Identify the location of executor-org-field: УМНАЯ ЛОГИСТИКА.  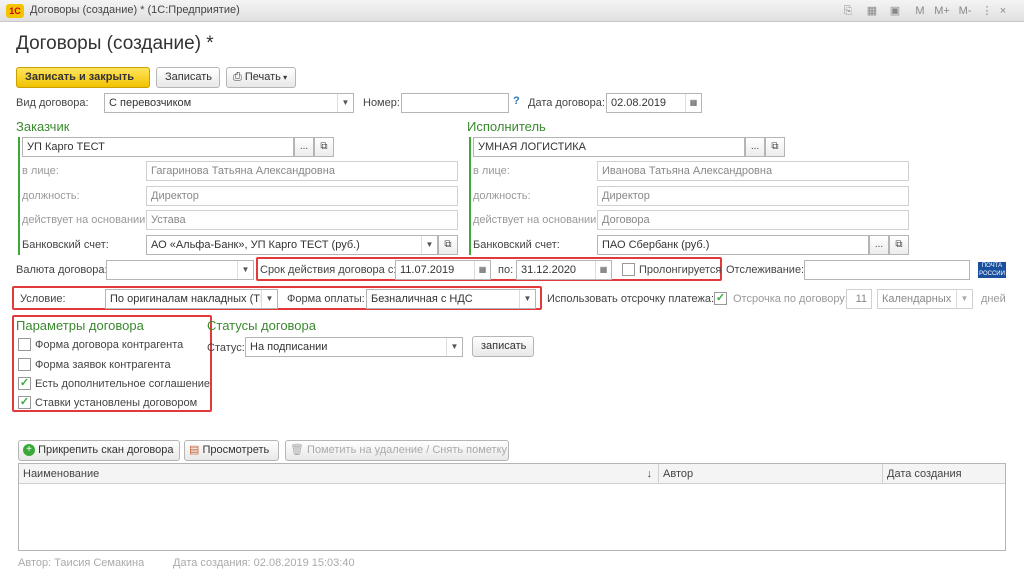
(609, 147).